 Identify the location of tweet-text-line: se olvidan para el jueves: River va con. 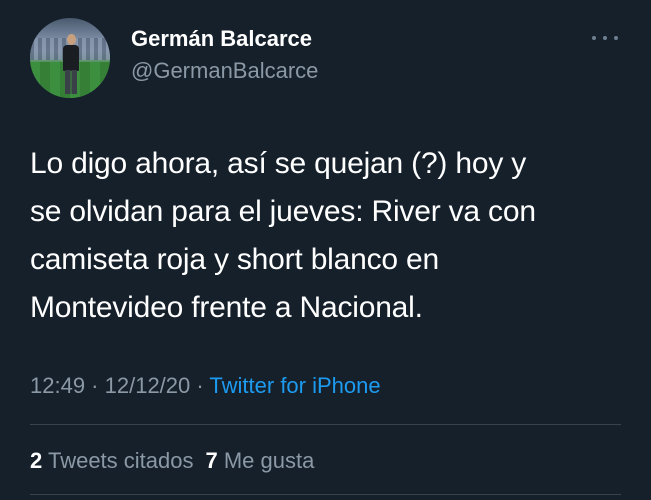
(283, 211).